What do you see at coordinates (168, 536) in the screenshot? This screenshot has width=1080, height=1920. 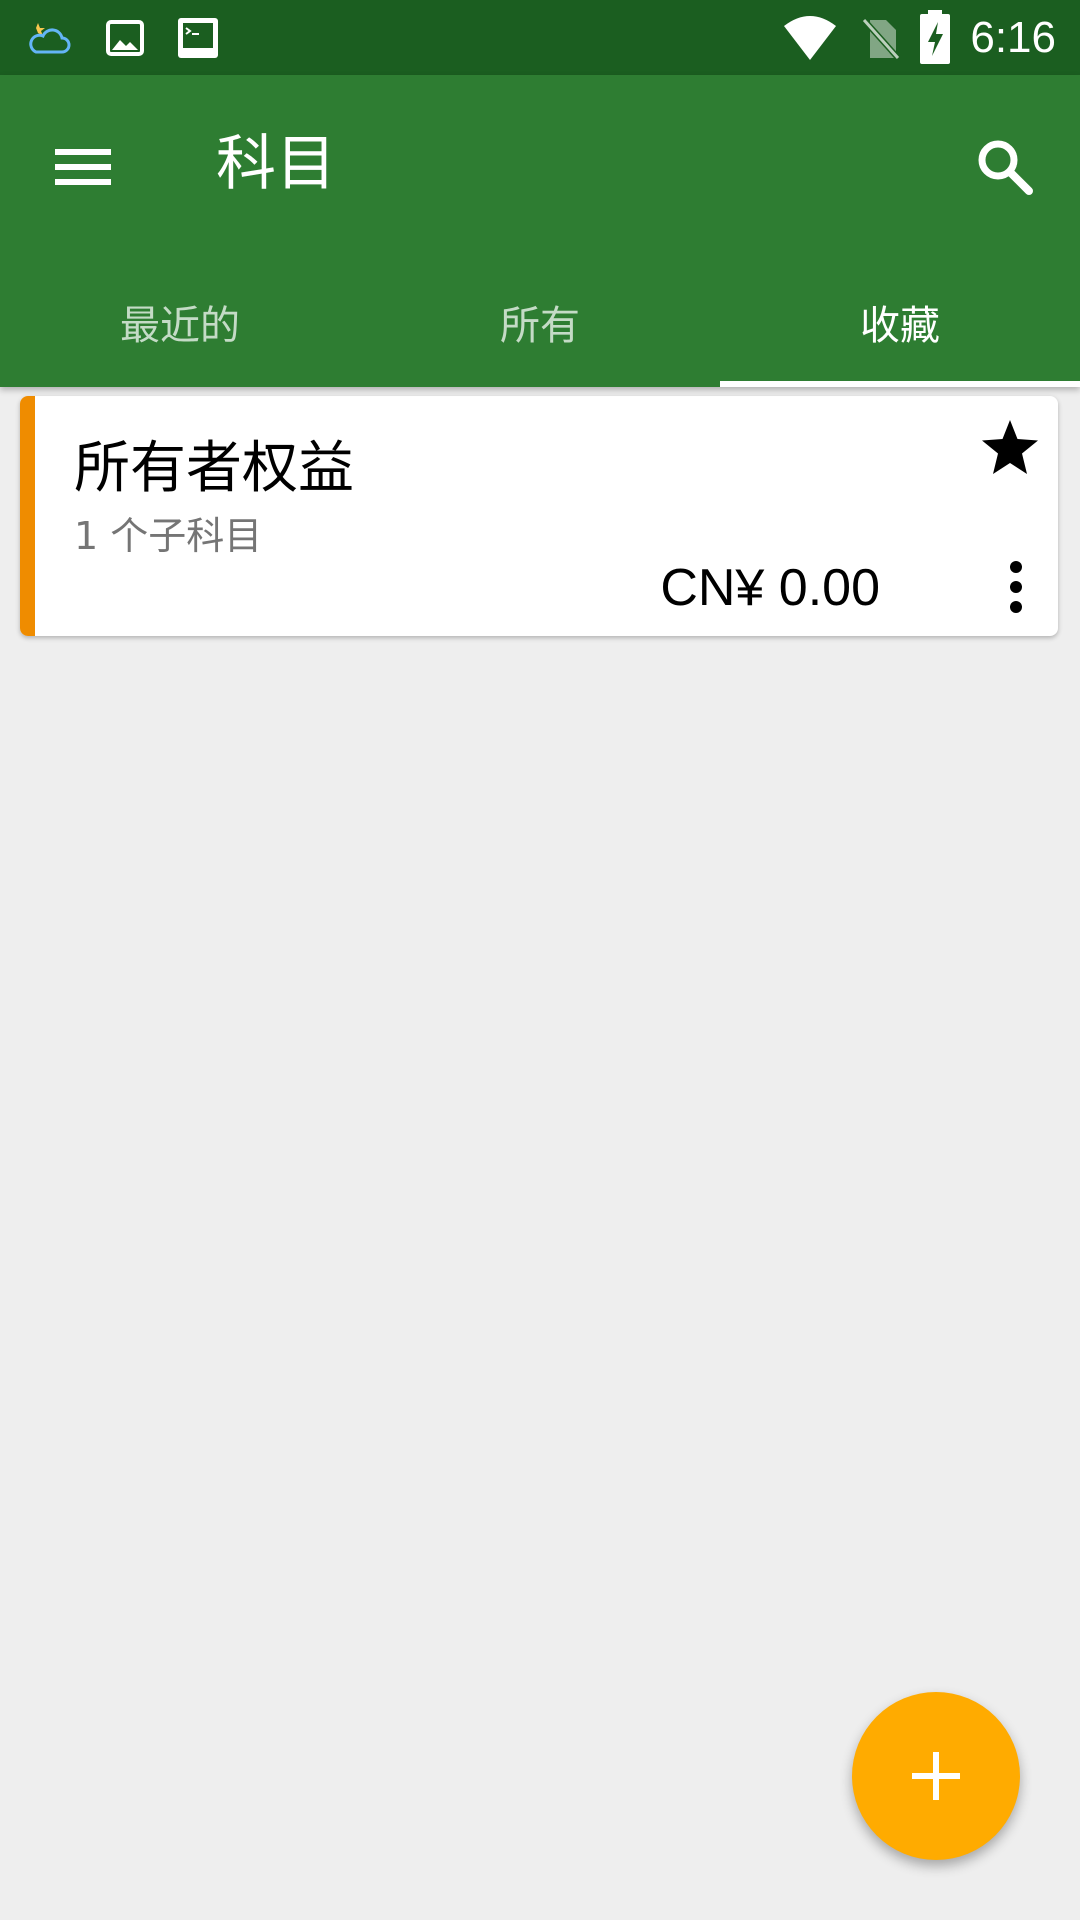 I see `subaccount-count: 1 个子科目` at bounding box center [168, 536].